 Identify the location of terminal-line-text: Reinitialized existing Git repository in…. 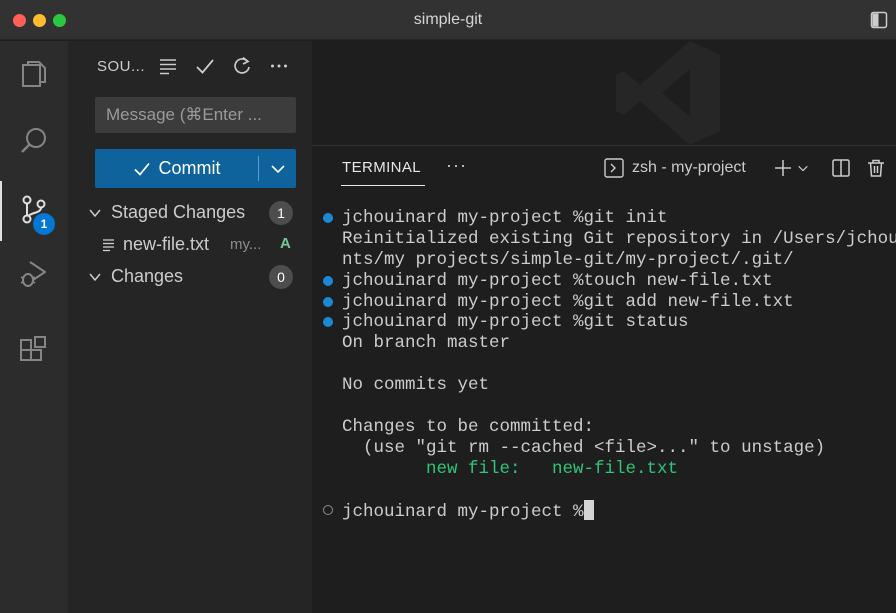
(619, 238).